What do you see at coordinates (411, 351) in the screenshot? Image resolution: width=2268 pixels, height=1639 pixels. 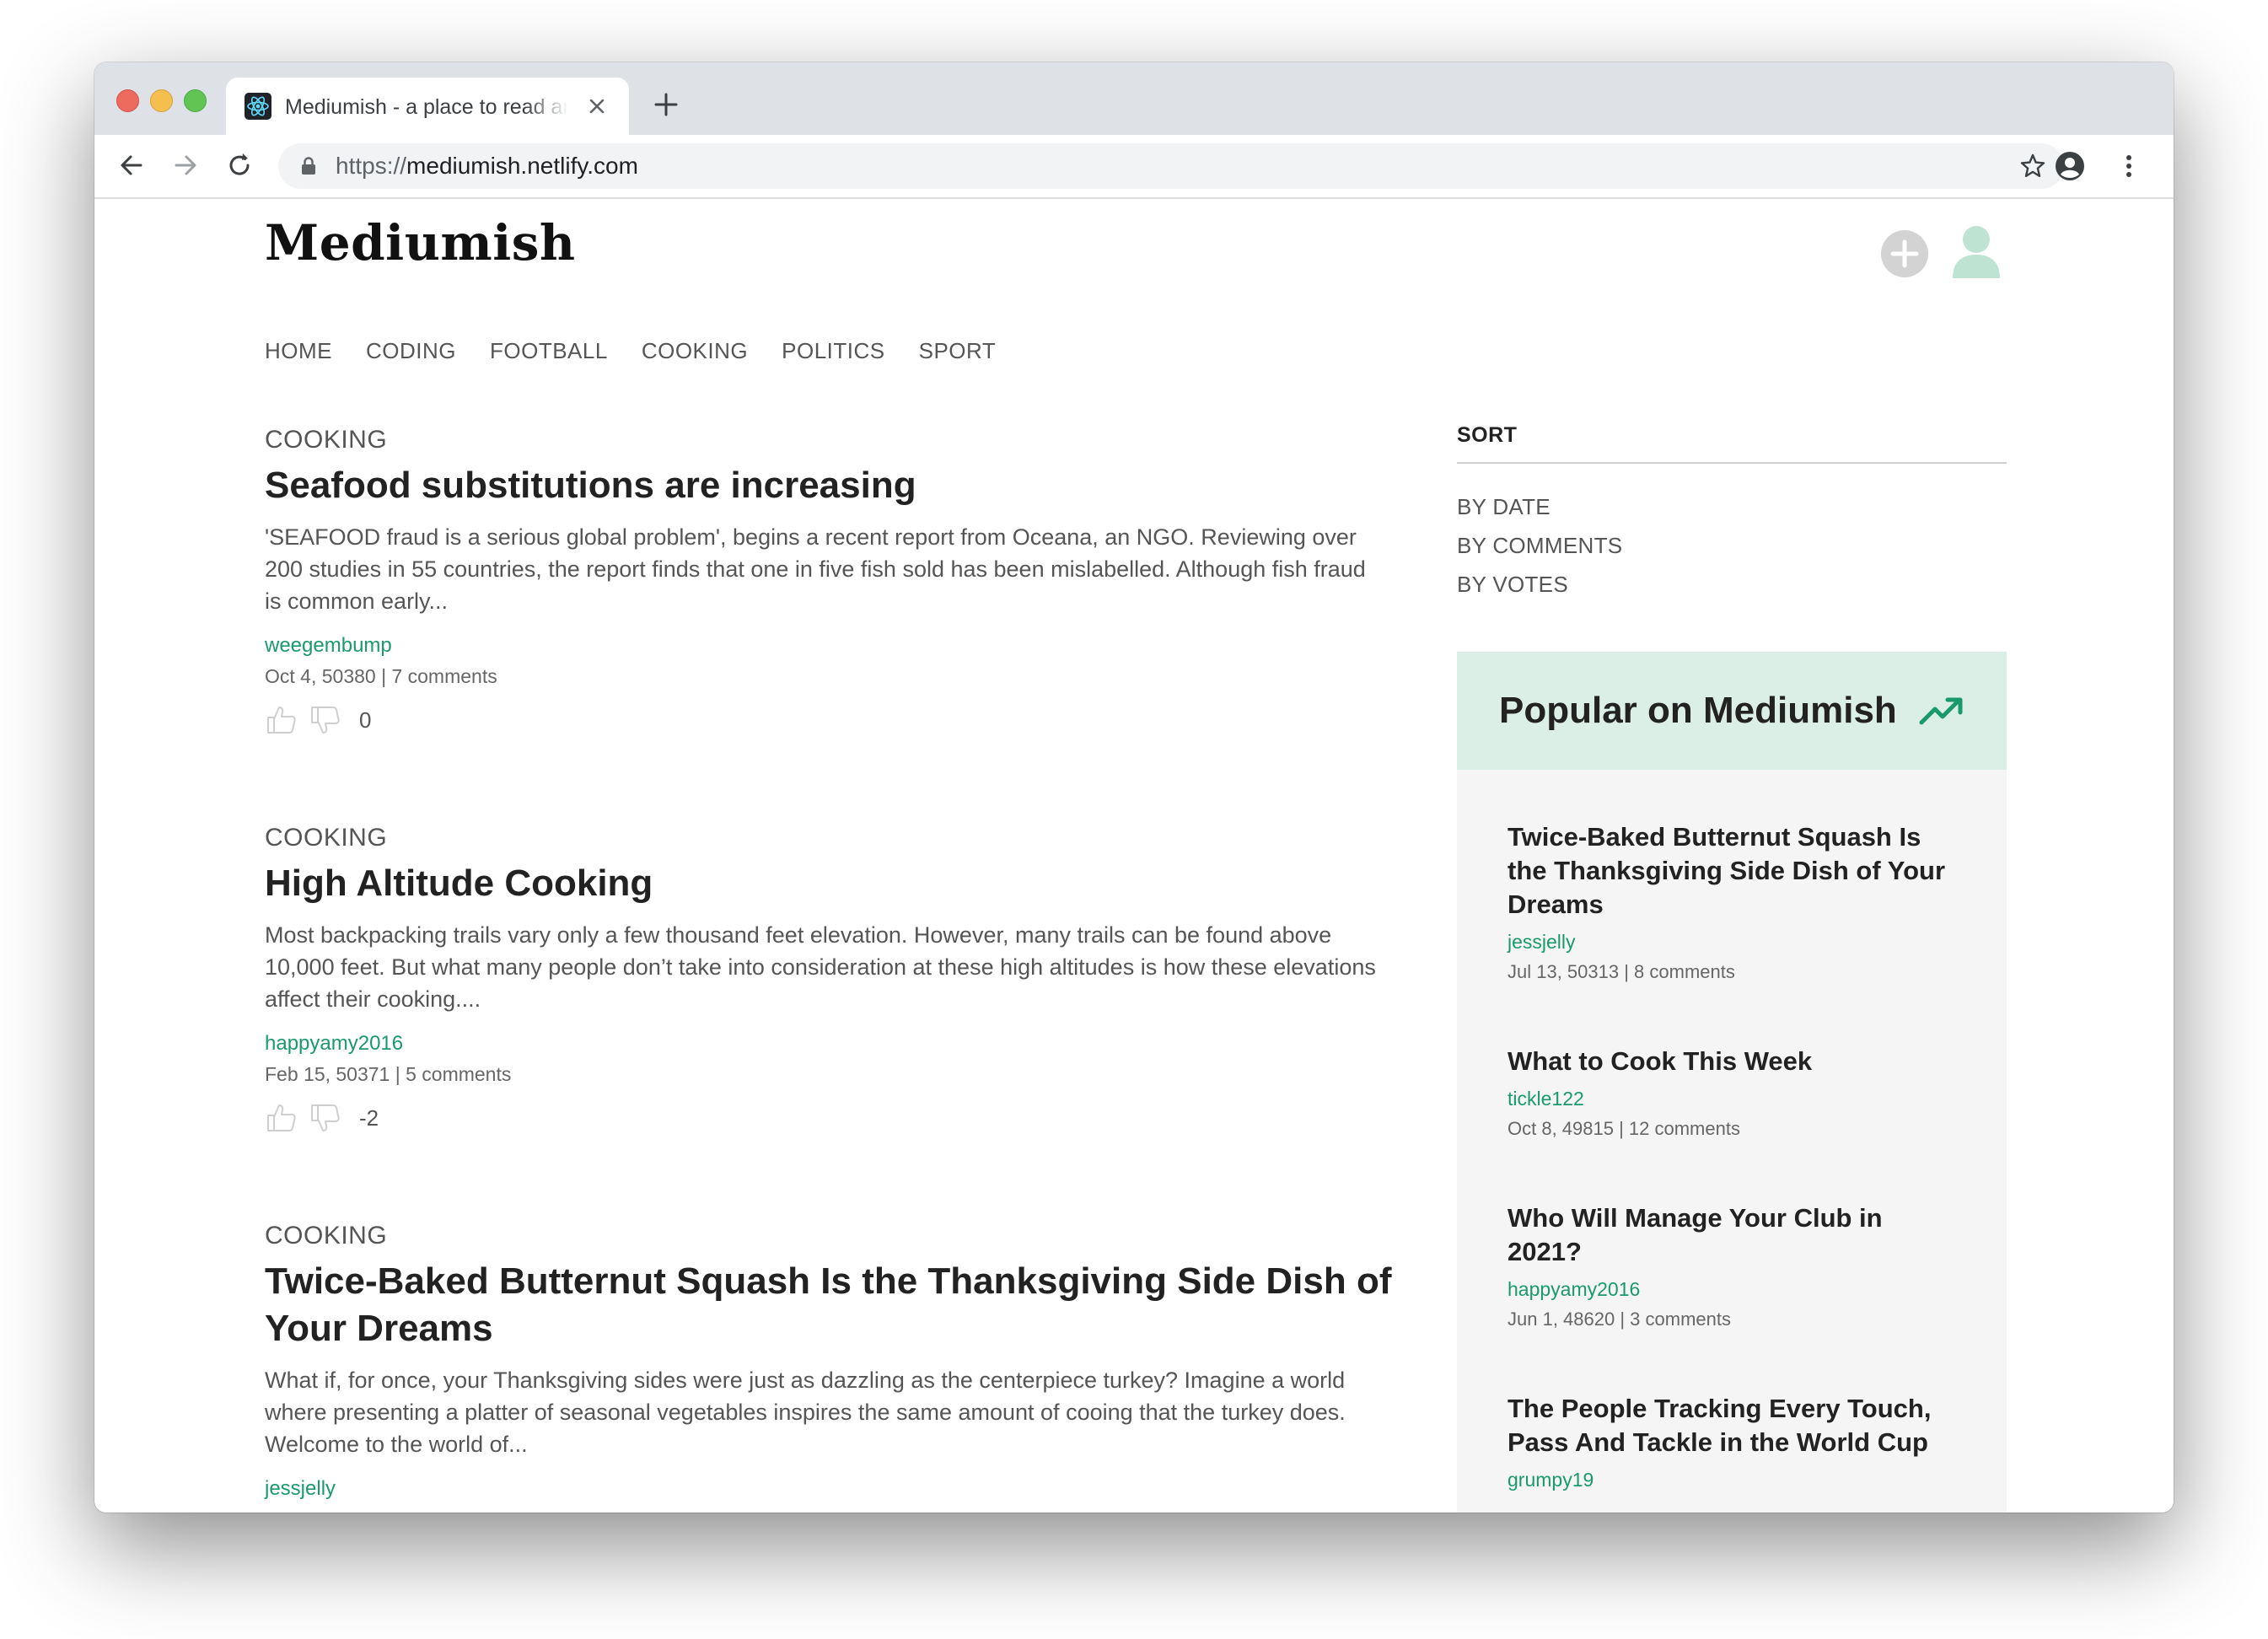 I see `nav-coding: CODING` at bounding box center [411, 351].